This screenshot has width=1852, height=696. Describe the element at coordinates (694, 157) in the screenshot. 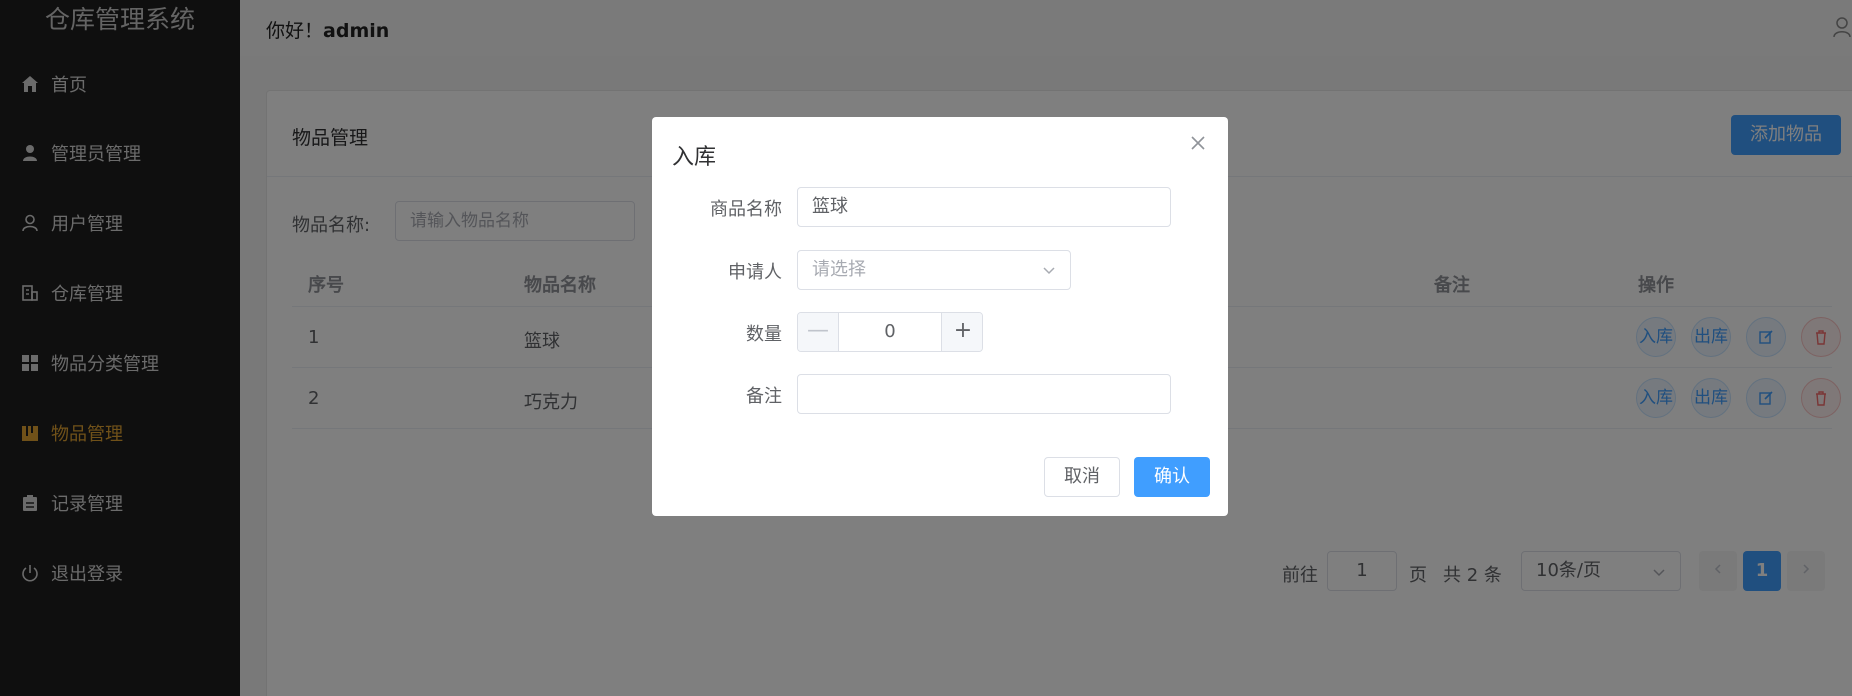

I see `dialog-title: 入库` at that location.